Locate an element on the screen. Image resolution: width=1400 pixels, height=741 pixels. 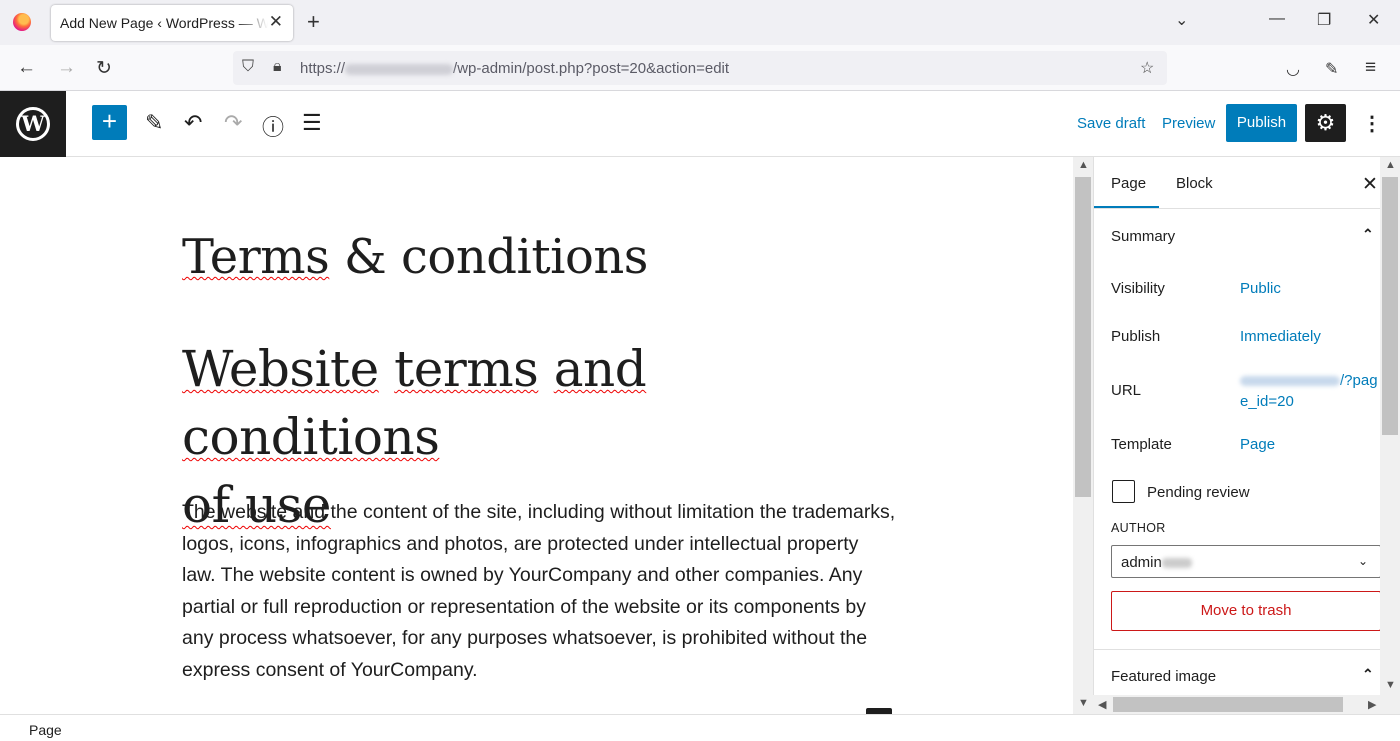
edit-tools-icon: ✎ is located at coordinates (154, 123).